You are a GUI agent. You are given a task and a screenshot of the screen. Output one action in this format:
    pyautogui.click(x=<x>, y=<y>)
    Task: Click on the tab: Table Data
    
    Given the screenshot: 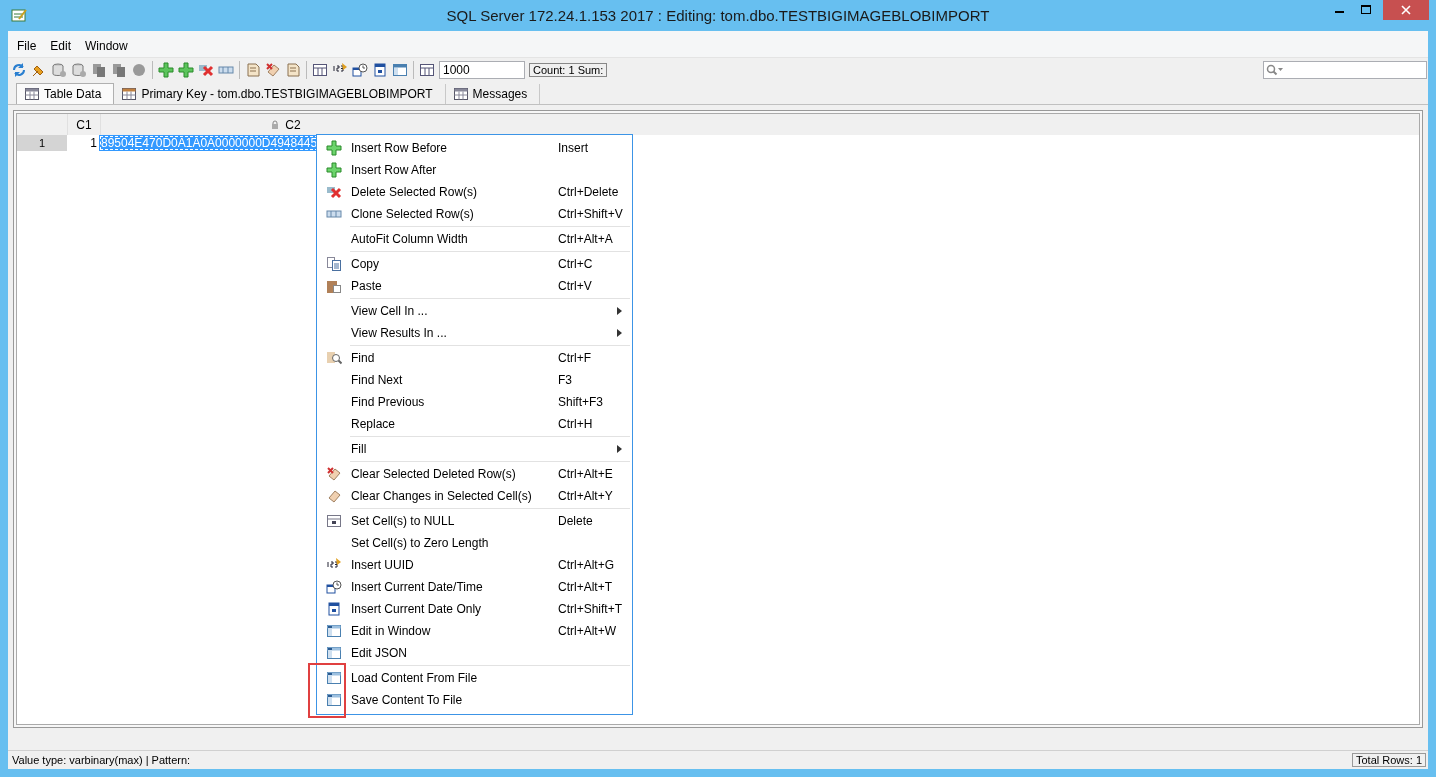 What is the action you would take?
    pyautogui.click(x=65, y=93)
    